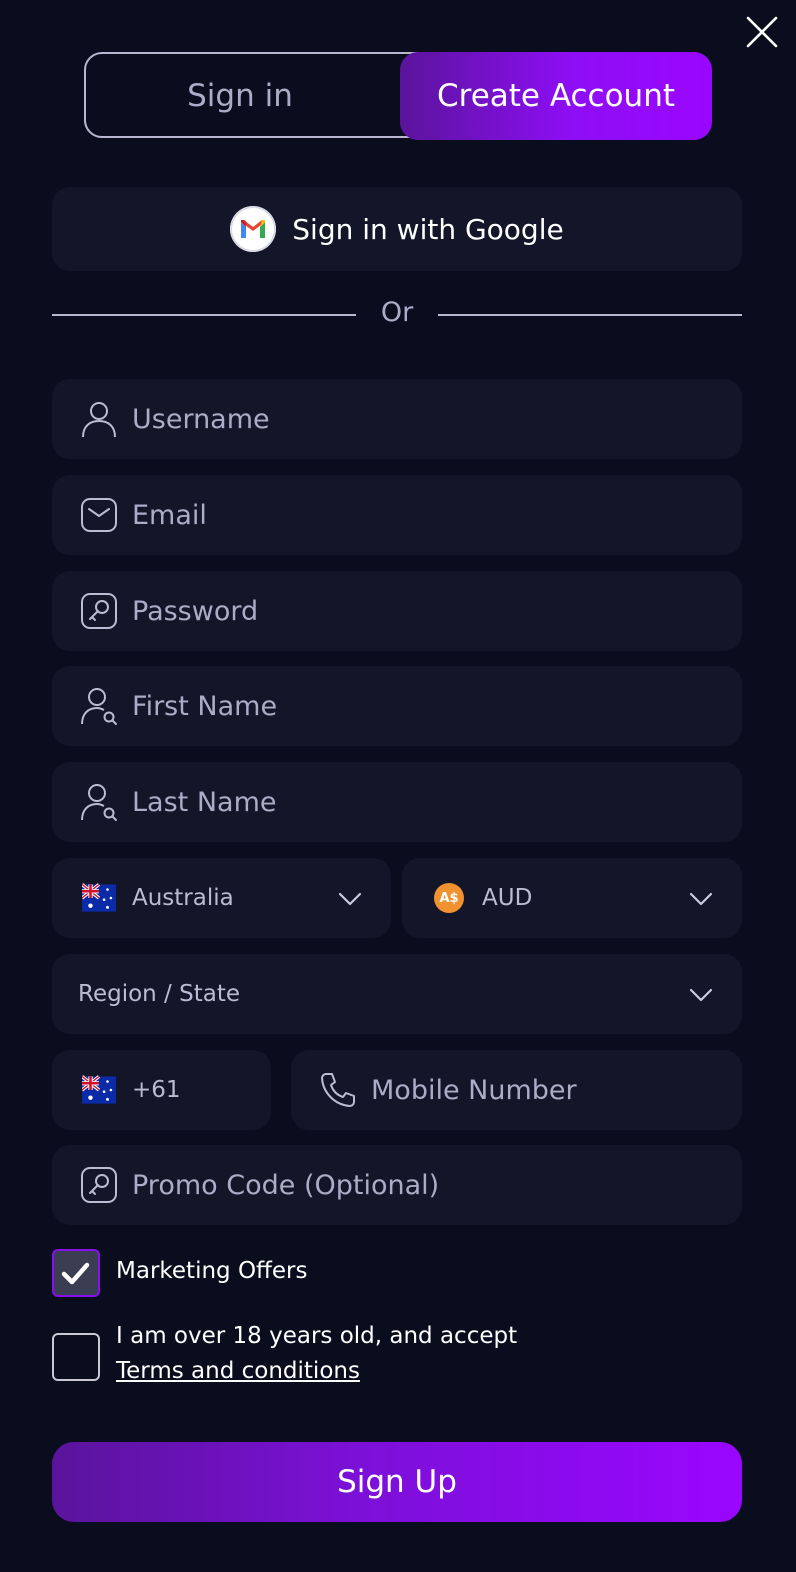  What do you see at coordinates (205, 706) in the screenshot?
I see `first-name-placeholder: First Name` at bounding box center [205, 706].